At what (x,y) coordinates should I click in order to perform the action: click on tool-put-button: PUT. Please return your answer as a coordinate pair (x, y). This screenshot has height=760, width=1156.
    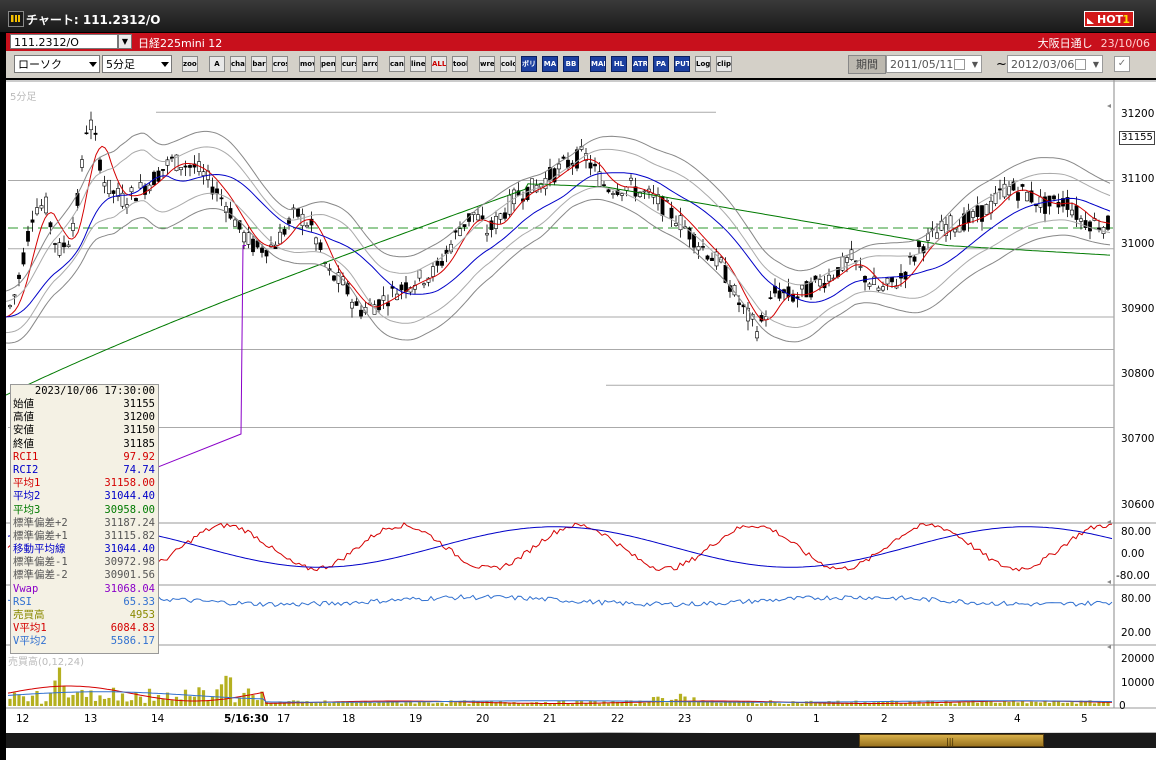
    Looking at the image, I should click on (682, 64).